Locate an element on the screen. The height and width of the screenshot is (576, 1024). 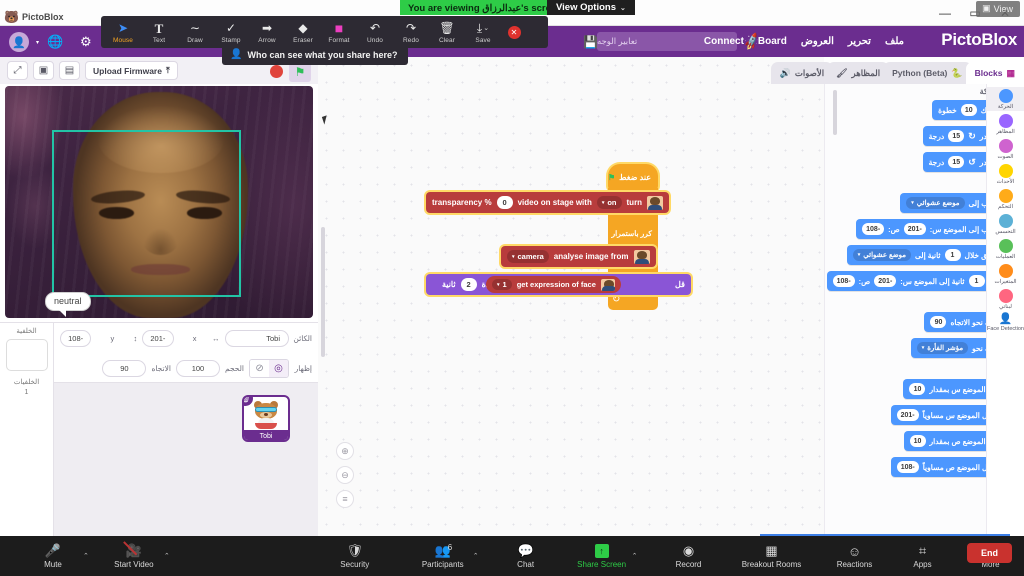
gear-icon: ⚙ is located at coordinates (86, 42).